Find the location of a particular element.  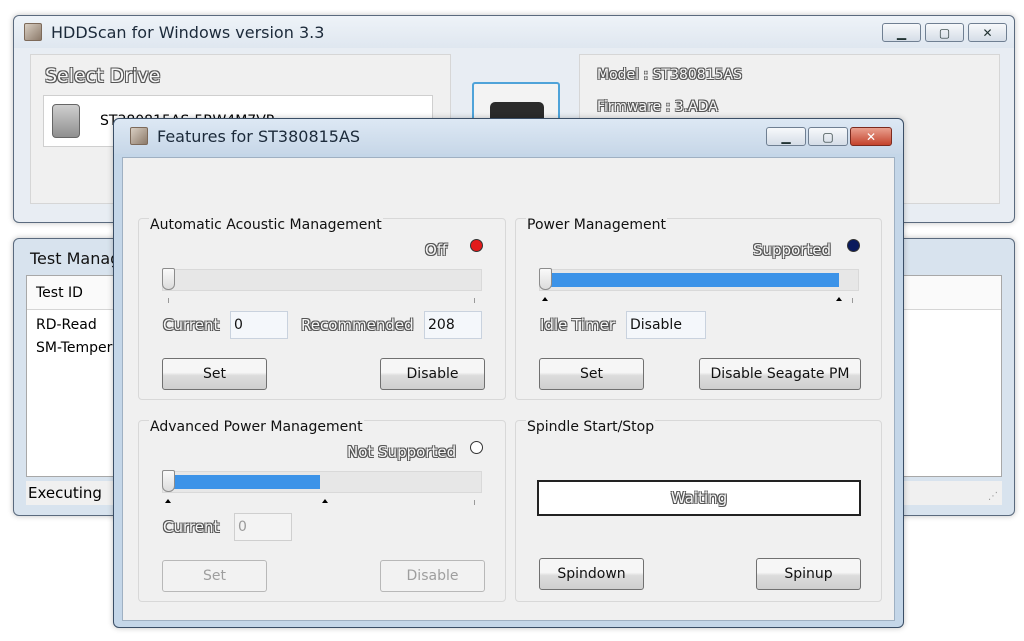

apm-title: Advanced Power Management is located at coordinates (256, 427).